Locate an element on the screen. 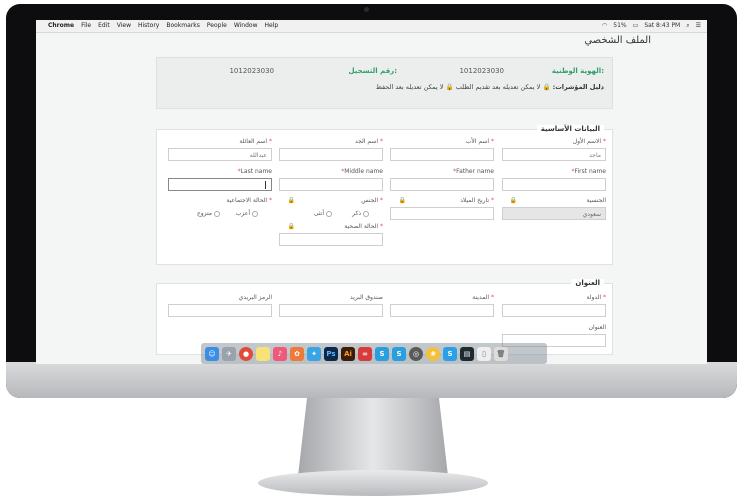 The width and height of the screenshot is (743, 501). birth-date-lock-icon: 🔒 is located at coordinates (402, 200).